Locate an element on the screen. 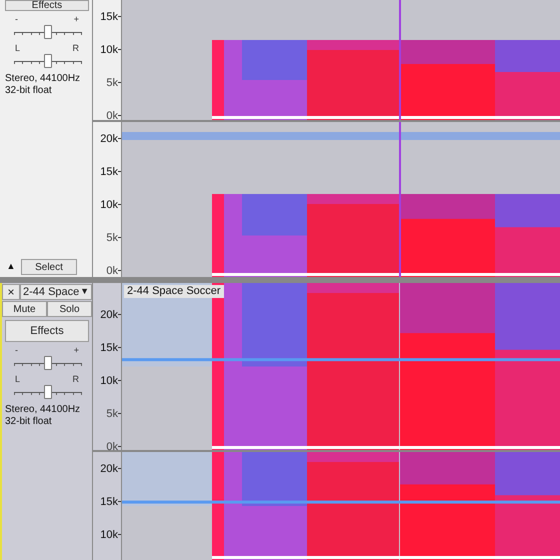  mute-button: Mute is located at coordinates (24, 309).